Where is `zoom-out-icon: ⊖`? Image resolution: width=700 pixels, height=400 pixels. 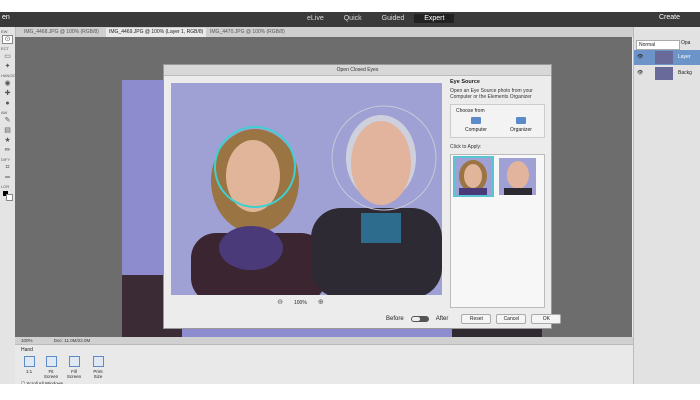 zoom-out-icon: ⊖ is located at coordinates (280, 303).